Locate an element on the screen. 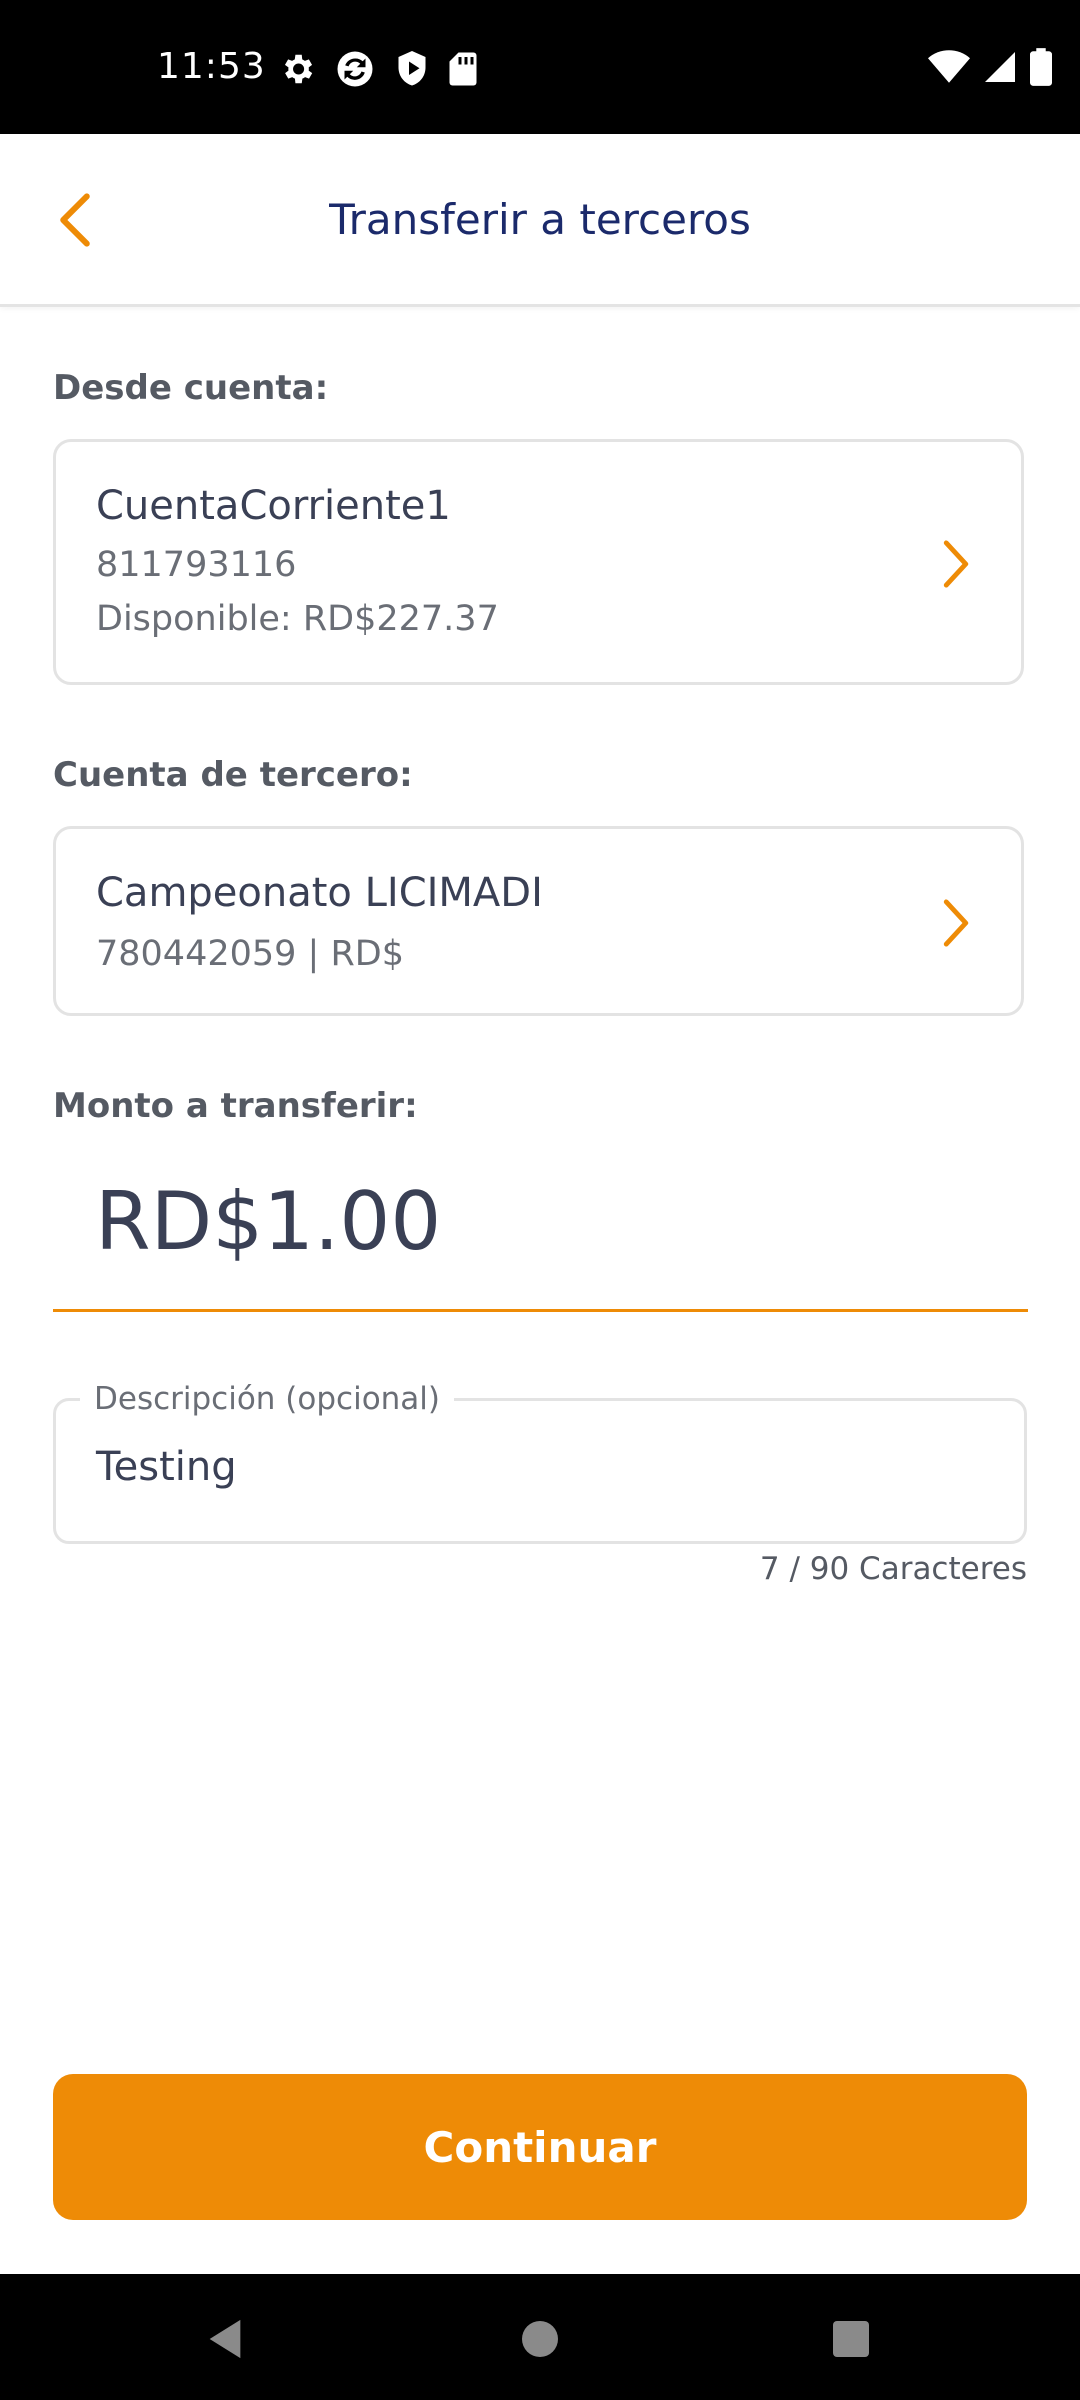 The height and width of the screenshot is (2400, 1080). from-account-name: CuentaCorriente1 is located at coordinates (273, 506).